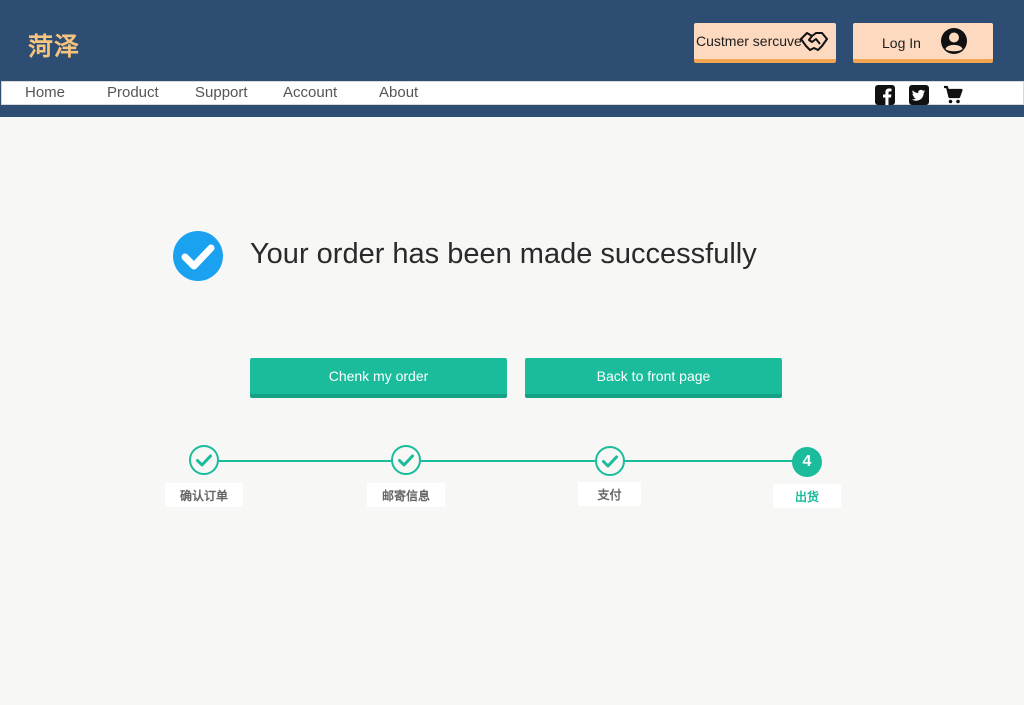 The height and width of the screenshot is (705, 1024). I want to click on step-2-label: 邮寄信息, so click(406, 495).